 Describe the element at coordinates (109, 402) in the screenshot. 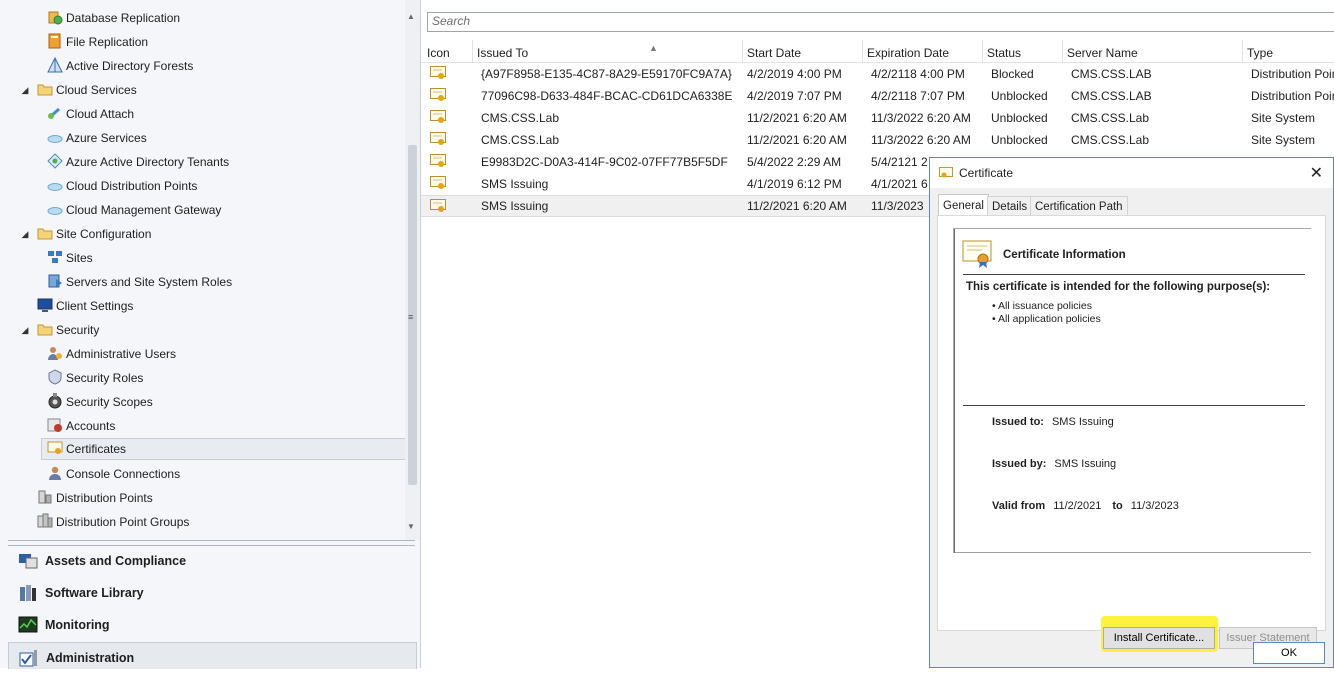

I see `tree-item-label: Security Scopes` at that location.